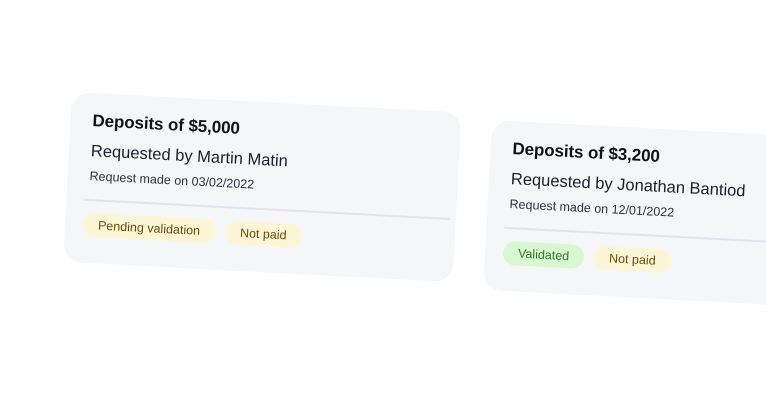  Describe the element at coordinates (543, 254) in the screenshot. I see `status-badge-validated: Validated` at that location.